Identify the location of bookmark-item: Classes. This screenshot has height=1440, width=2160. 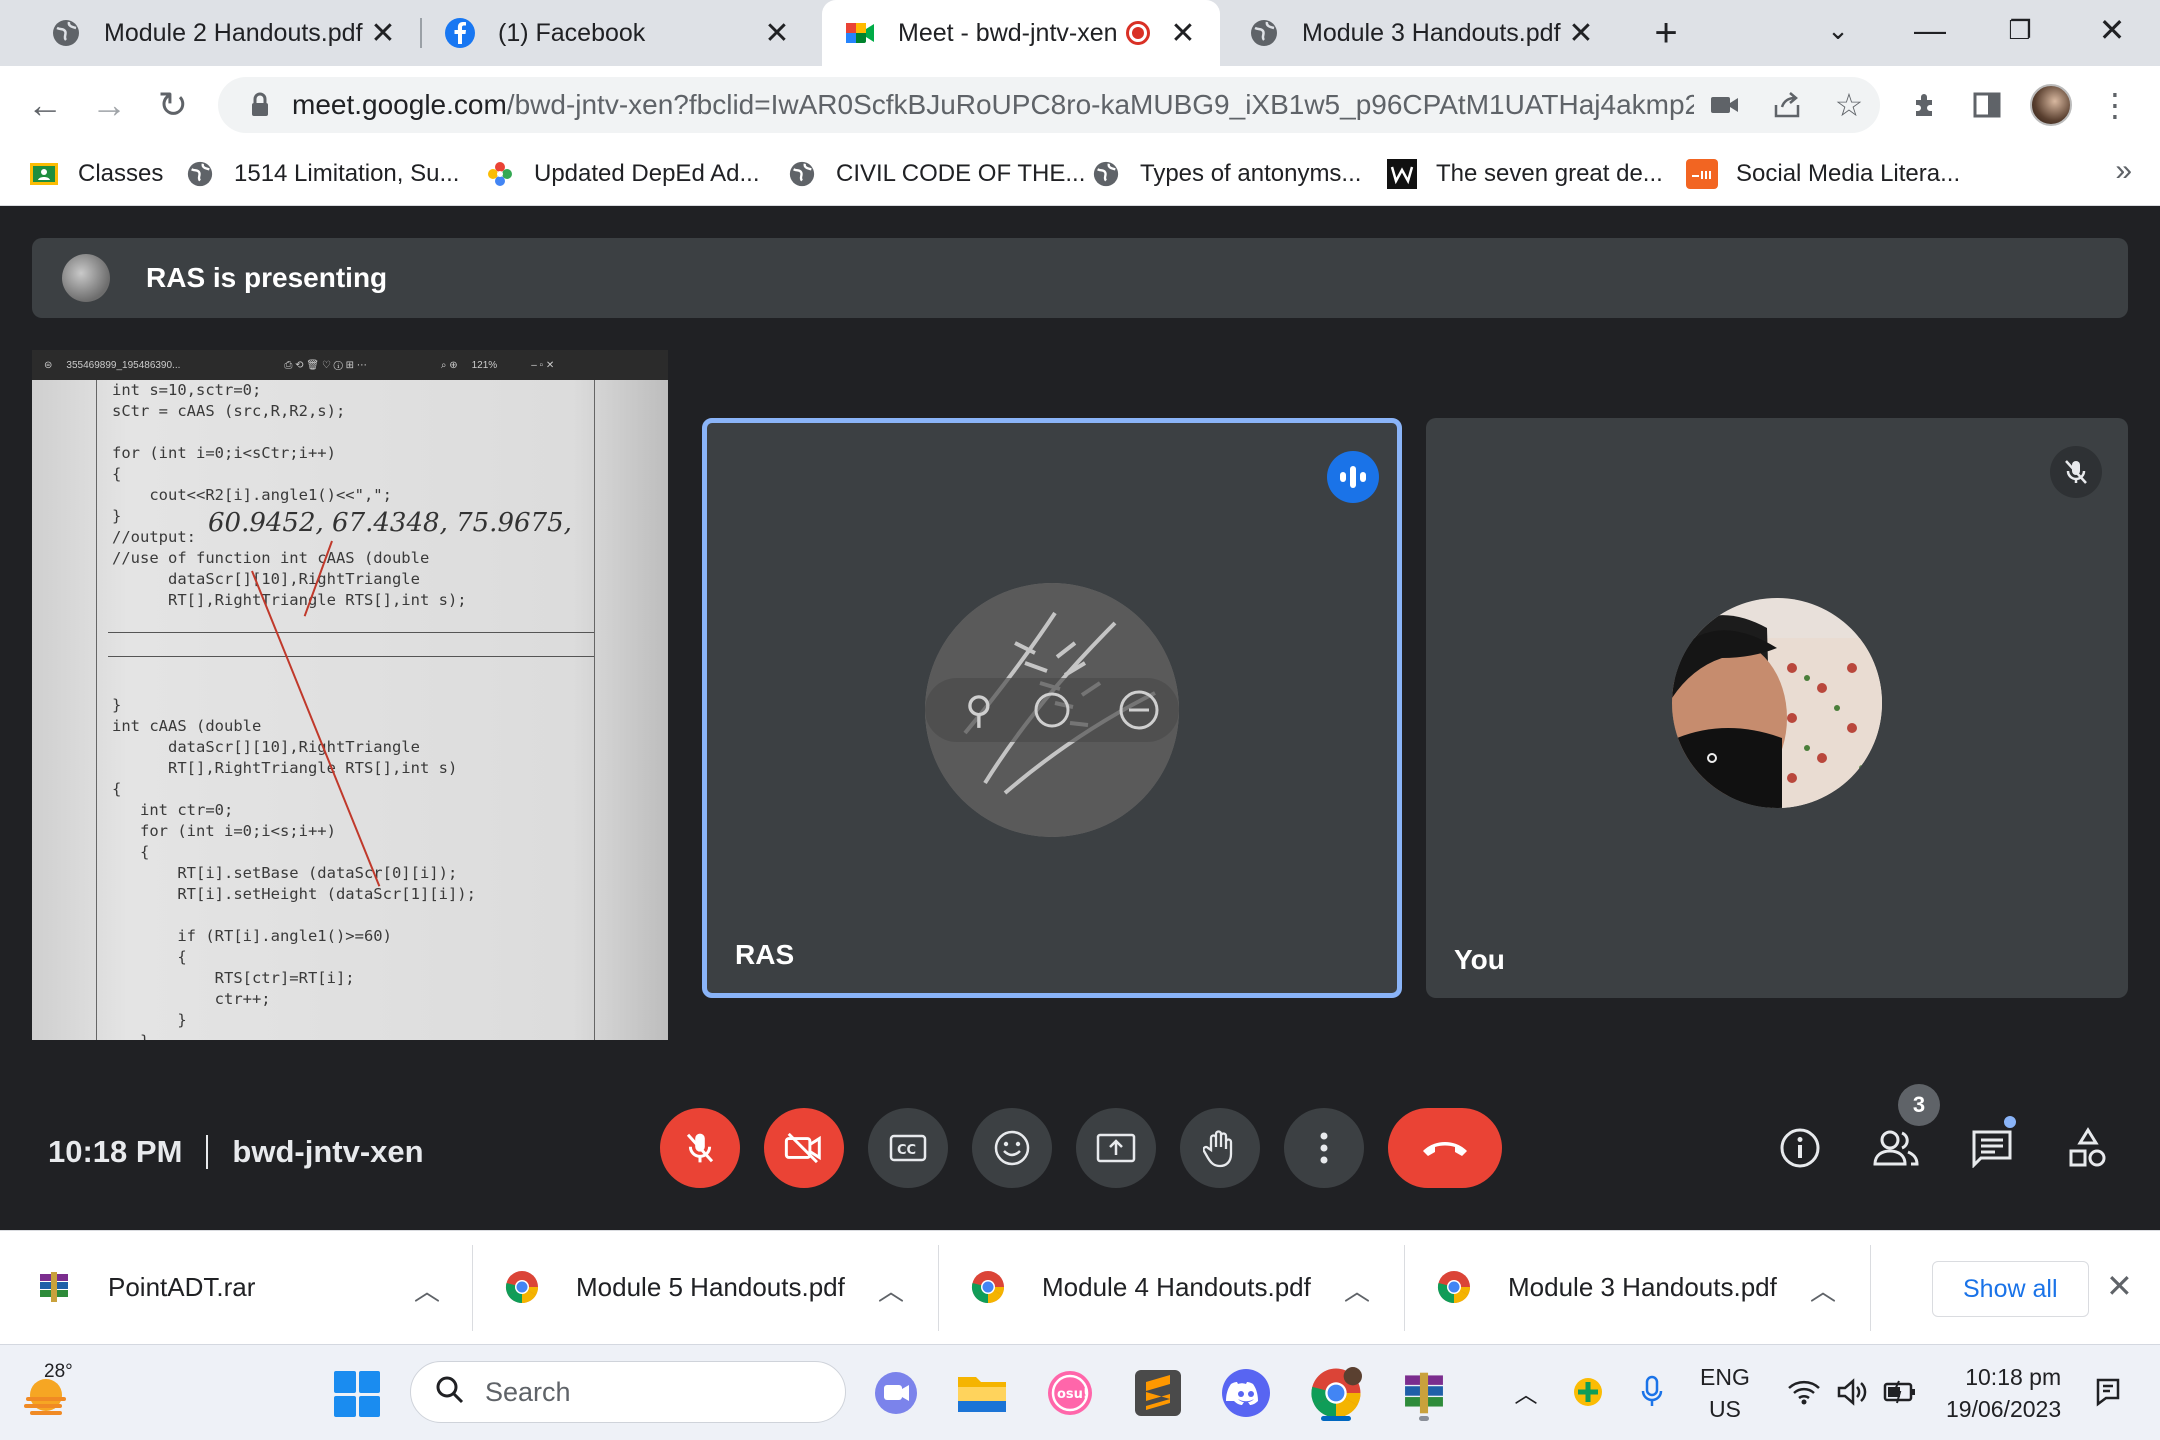
(95, 174).